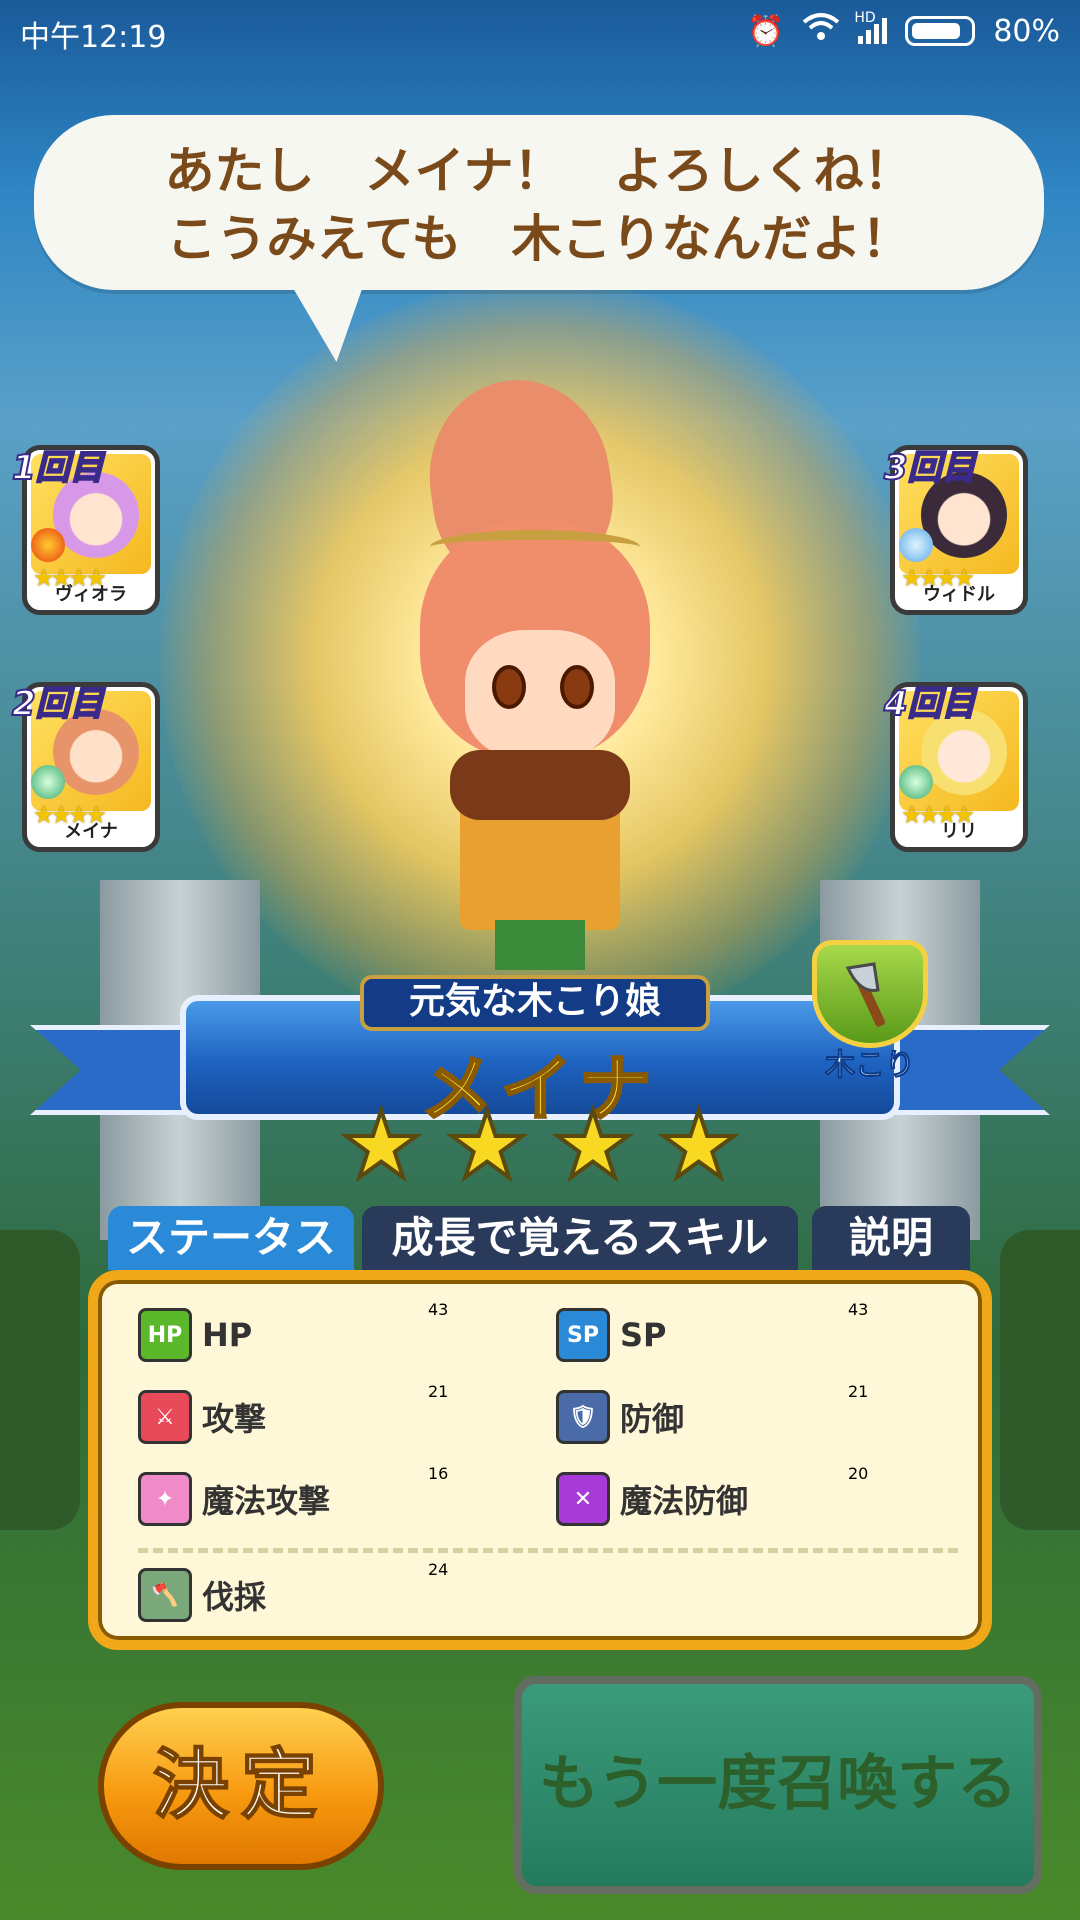 This screenshot has height=1920, width=1080. What do you see at coordinates (545, 669) in the screenshot?
I see `character-illustration` at bounding box center [545, 669].